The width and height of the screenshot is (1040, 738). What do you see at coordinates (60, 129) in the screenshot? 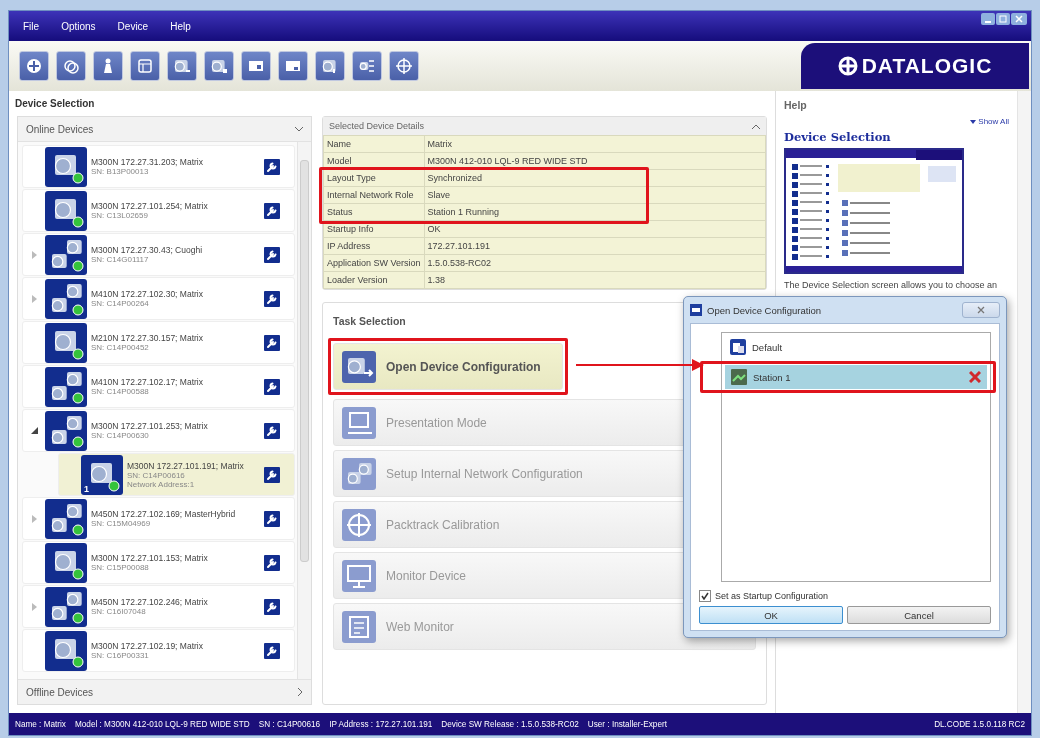
I see `online-devices-title: Online Devices` at bounding box center [60, 129].